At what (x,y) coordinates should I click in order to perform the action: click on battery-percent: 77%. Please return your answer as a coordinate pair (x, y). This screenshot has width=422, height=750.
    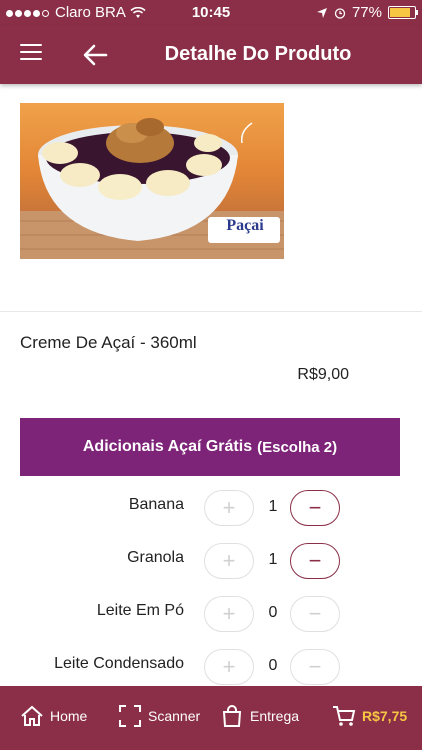
    Looking at the image, I should click on (366, 12).